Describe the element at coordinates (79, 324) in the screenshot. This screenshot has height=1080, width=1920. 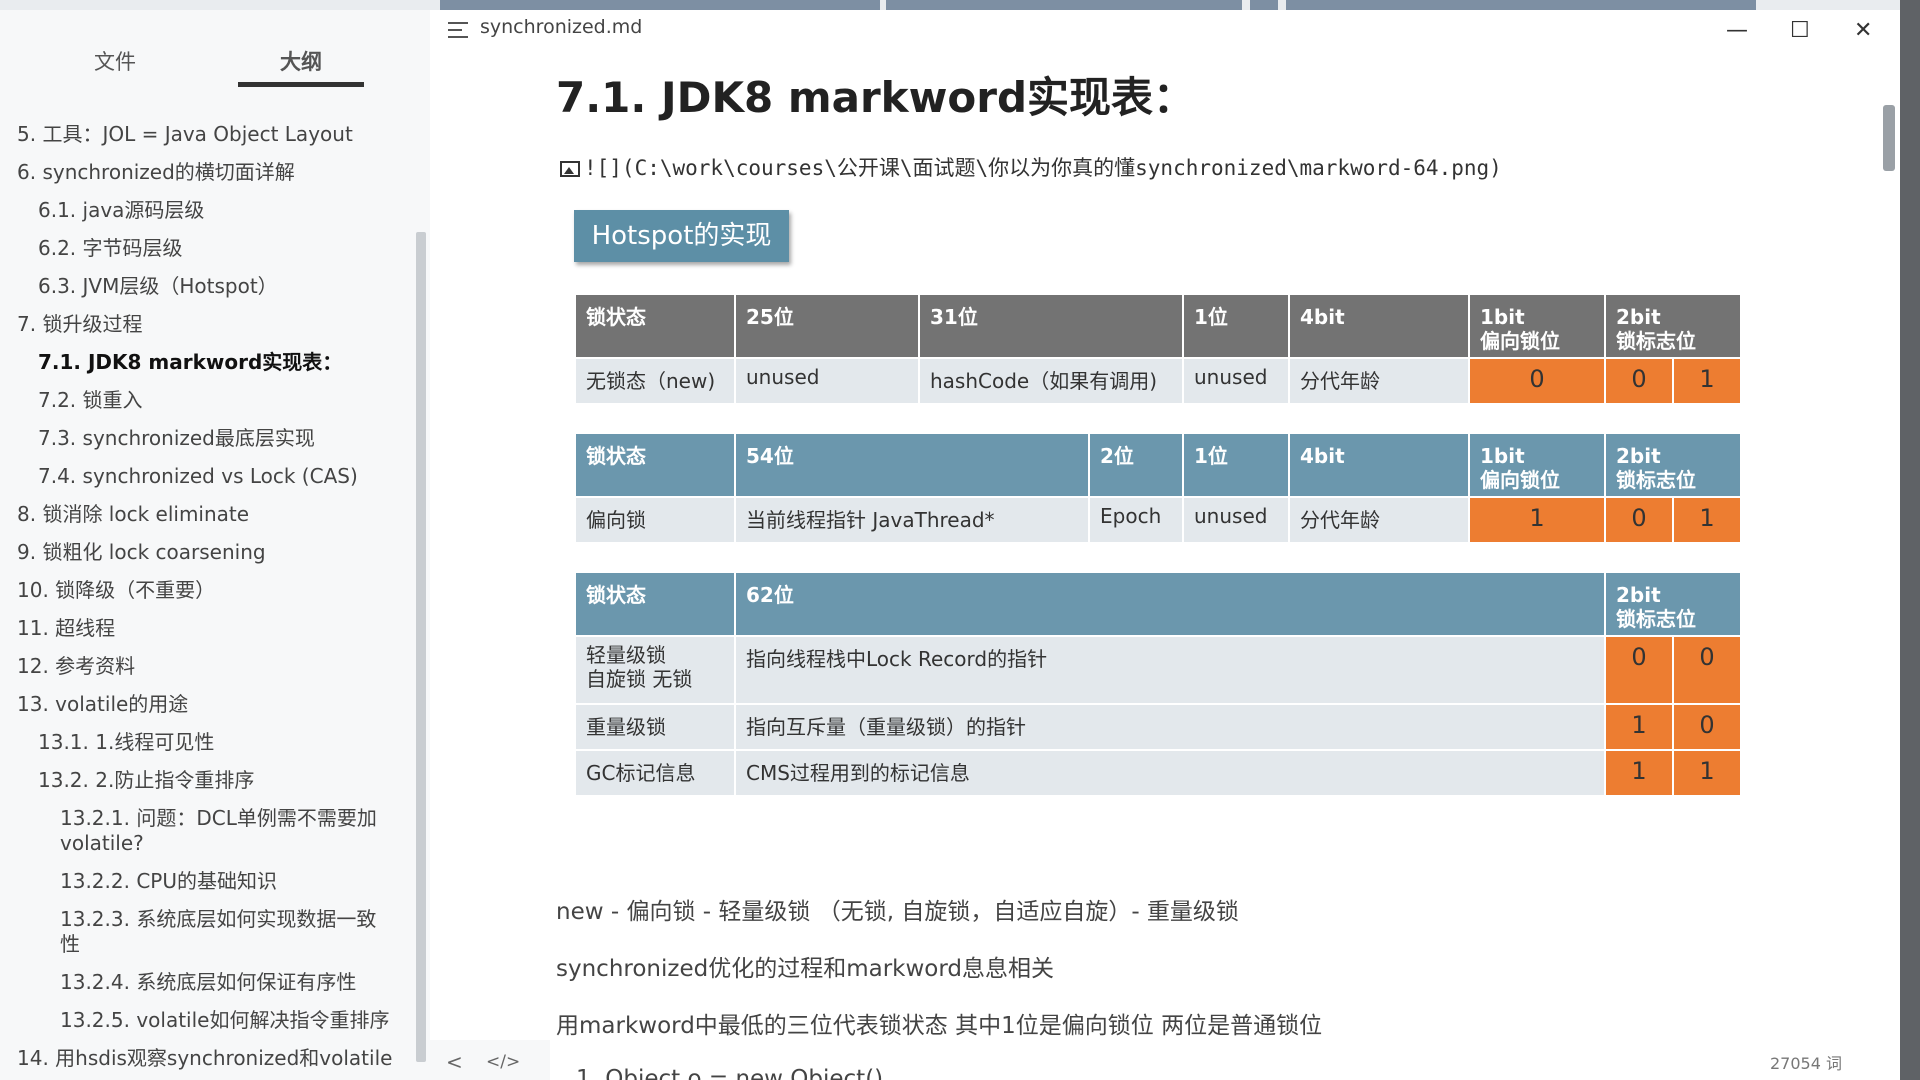
I see `outline-item: 7. 锁升级过程` at that location.